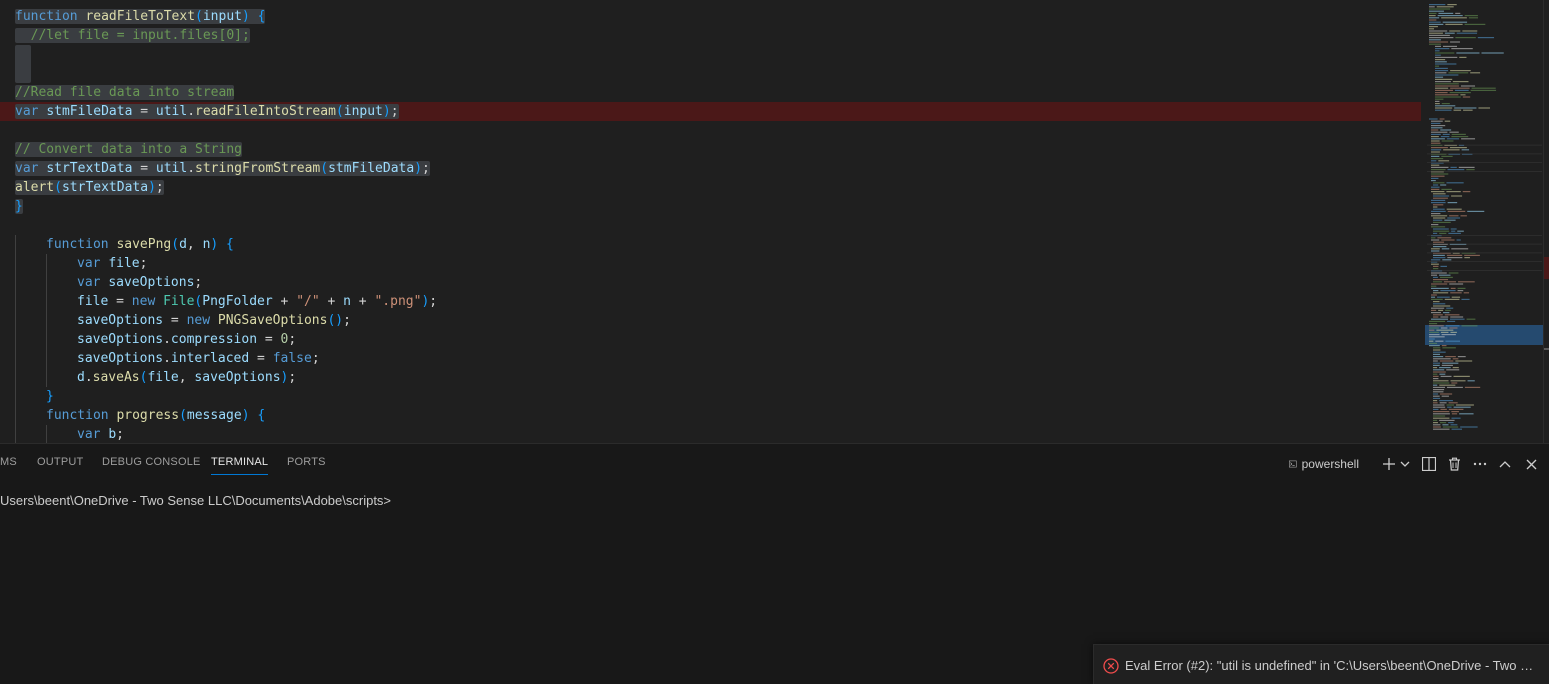  Describe the element at coordinates (710, 377) in the screenshot. I see `code-line: d.saveAs(file, saveOptions);` at that location.